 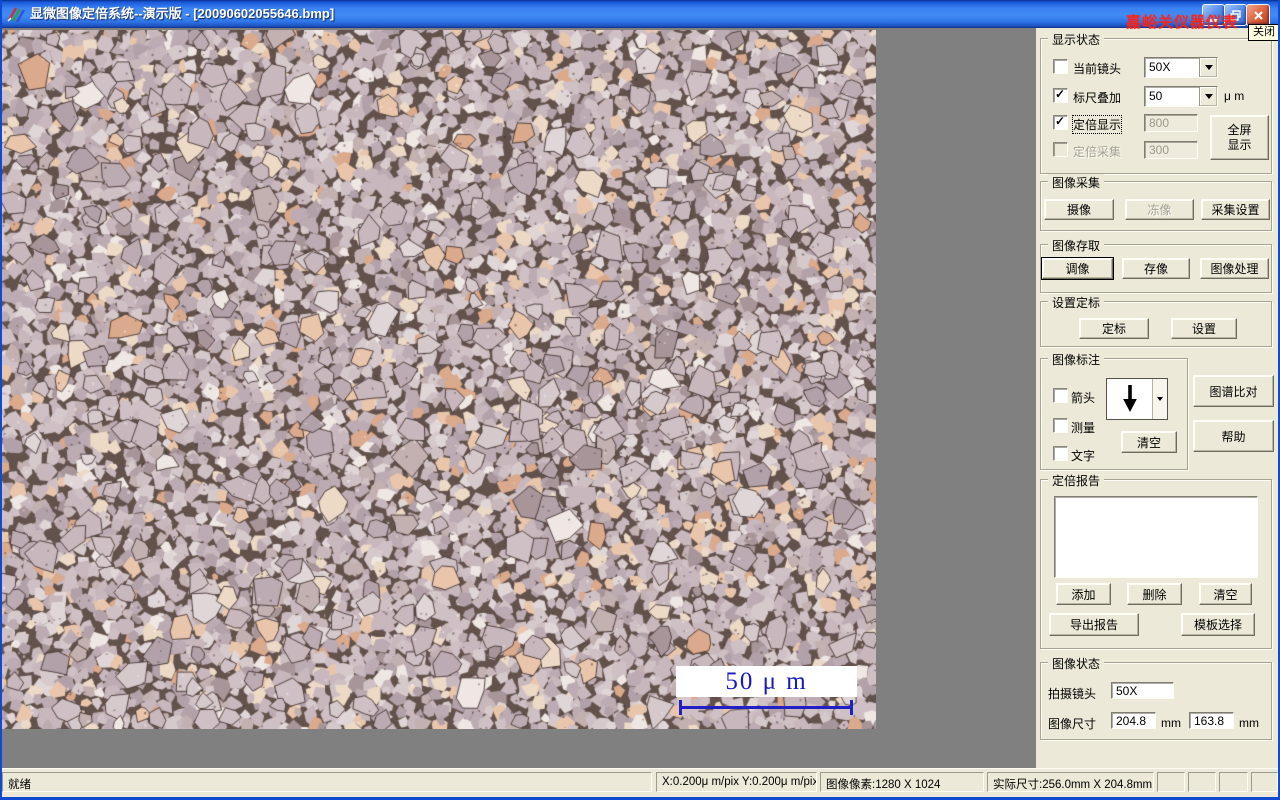 I want to click on fixed-display-label: 定倍显示, so click(x=1097, y=124).